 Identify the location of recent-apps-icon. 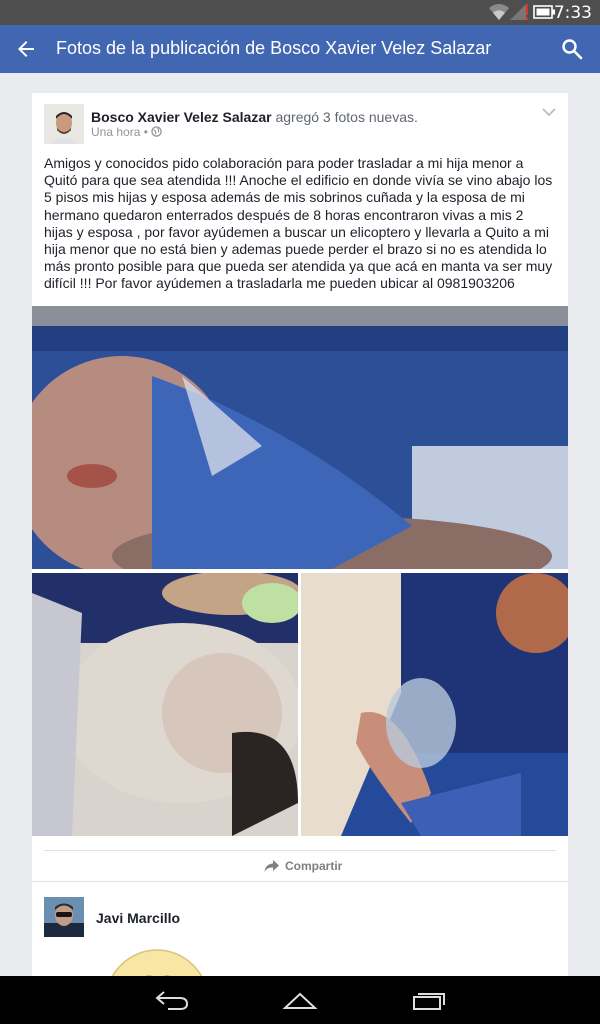
(428, 1000).